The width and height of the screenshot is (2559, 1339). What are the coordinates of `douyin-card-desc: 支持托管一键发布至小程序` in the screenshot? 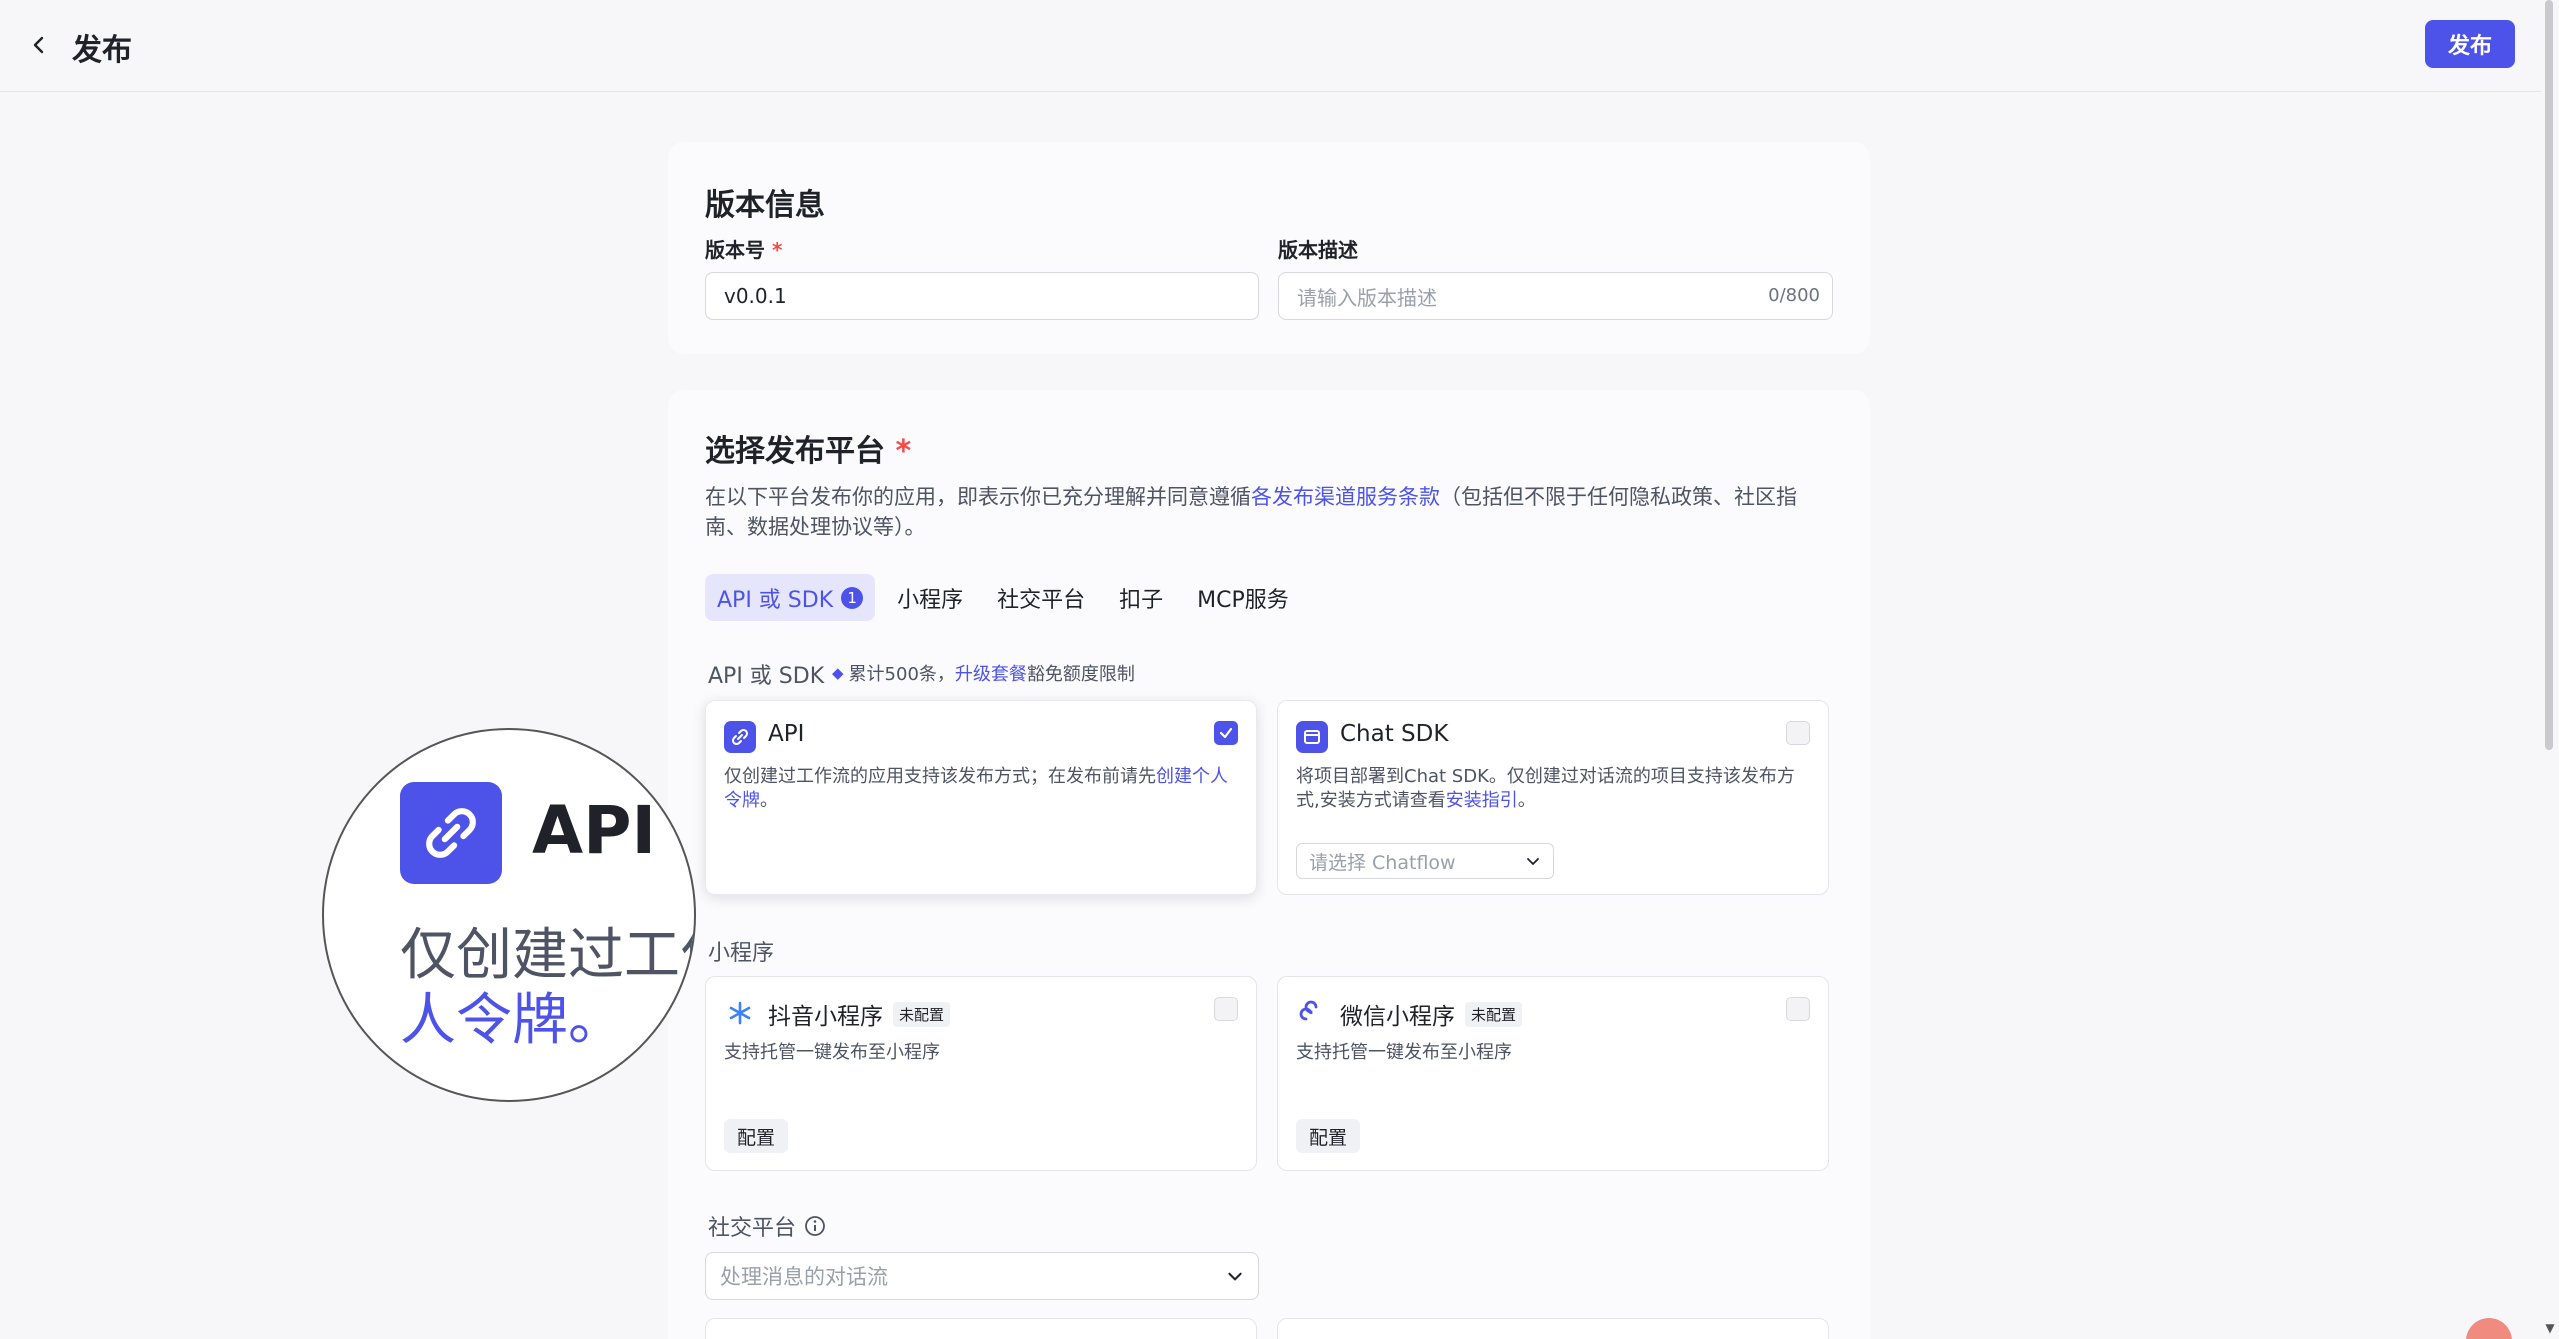 It's located at (832, 1052).